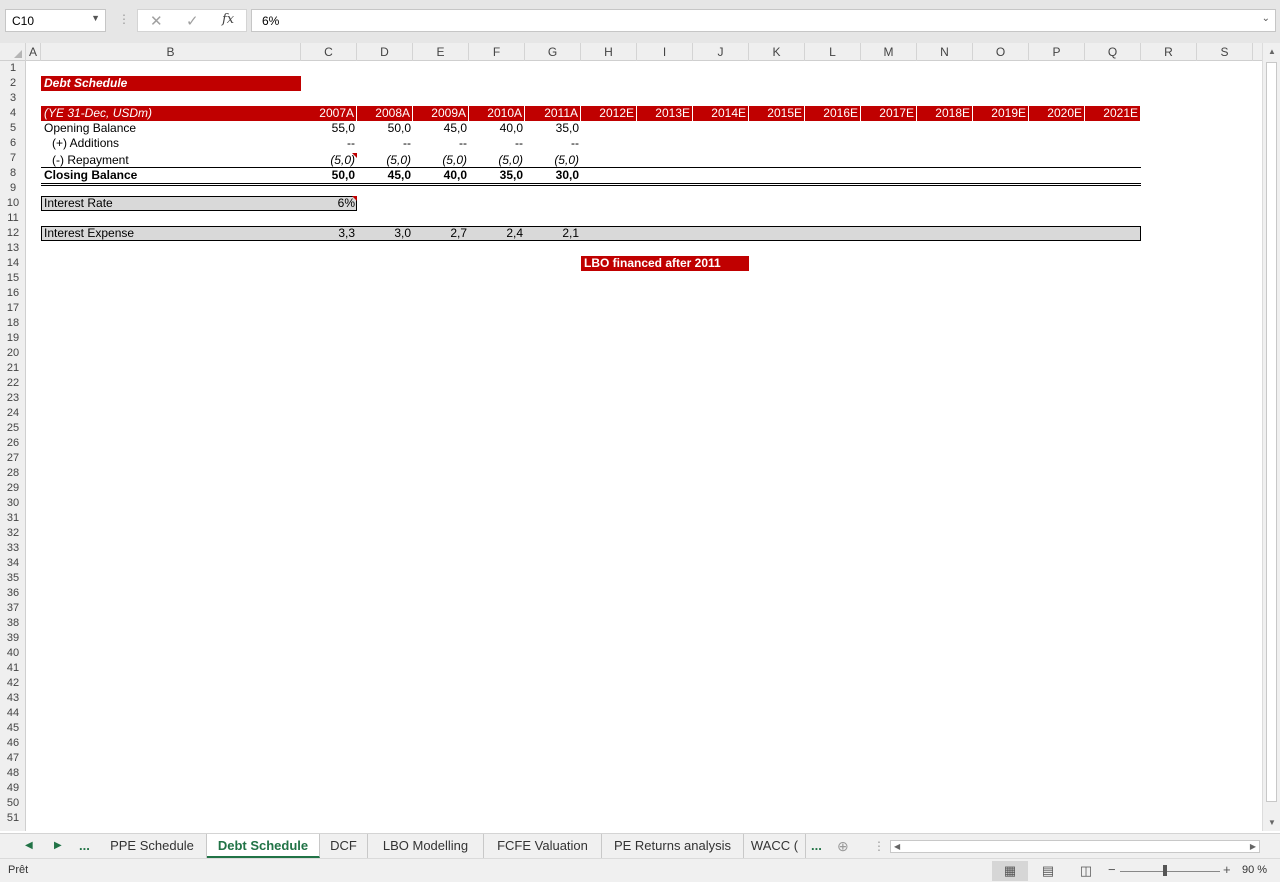  Describe the element at coordinates (553, 52) in the screenshot. I see `column-header-g: G` at that location.